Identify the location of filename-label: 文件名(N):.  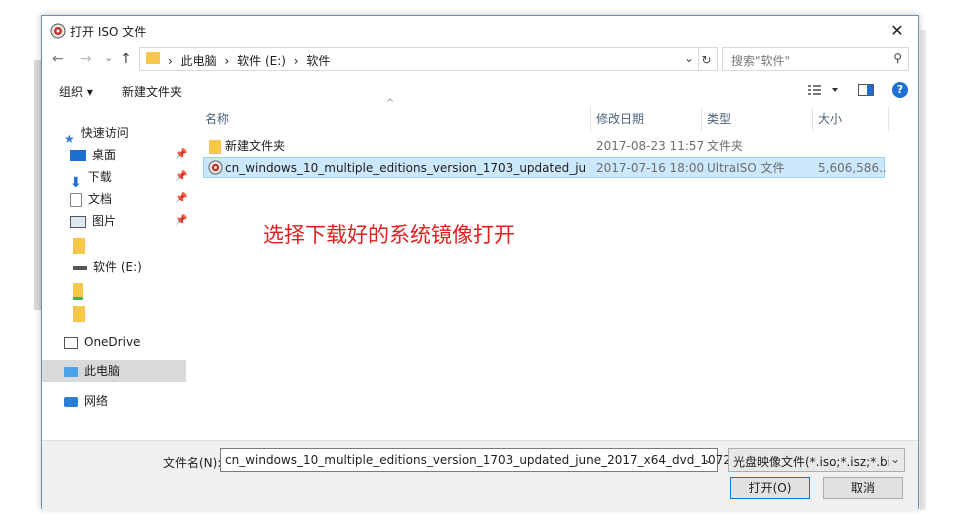
(192, 463).